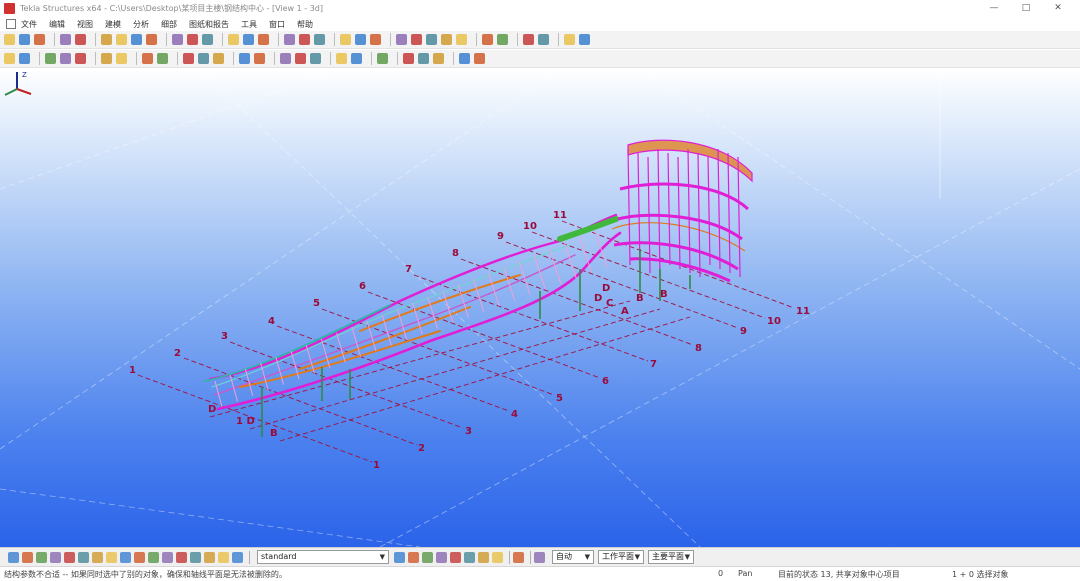 The width and height of the screenshot is (1080, 581). I want to click on menu-drawings-reports: 图纸和报告, so click(209, 24).